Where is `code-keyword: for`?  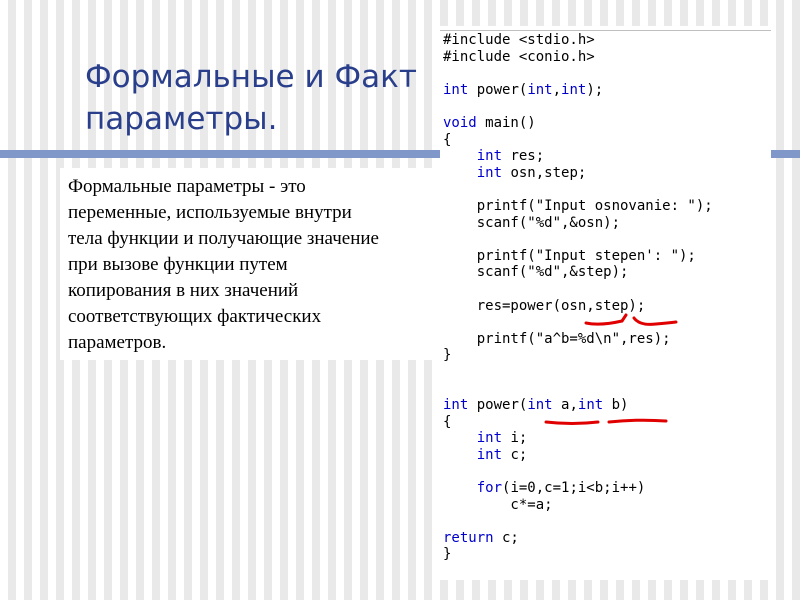 code-keyword: for is located at coordinates (489, 488).